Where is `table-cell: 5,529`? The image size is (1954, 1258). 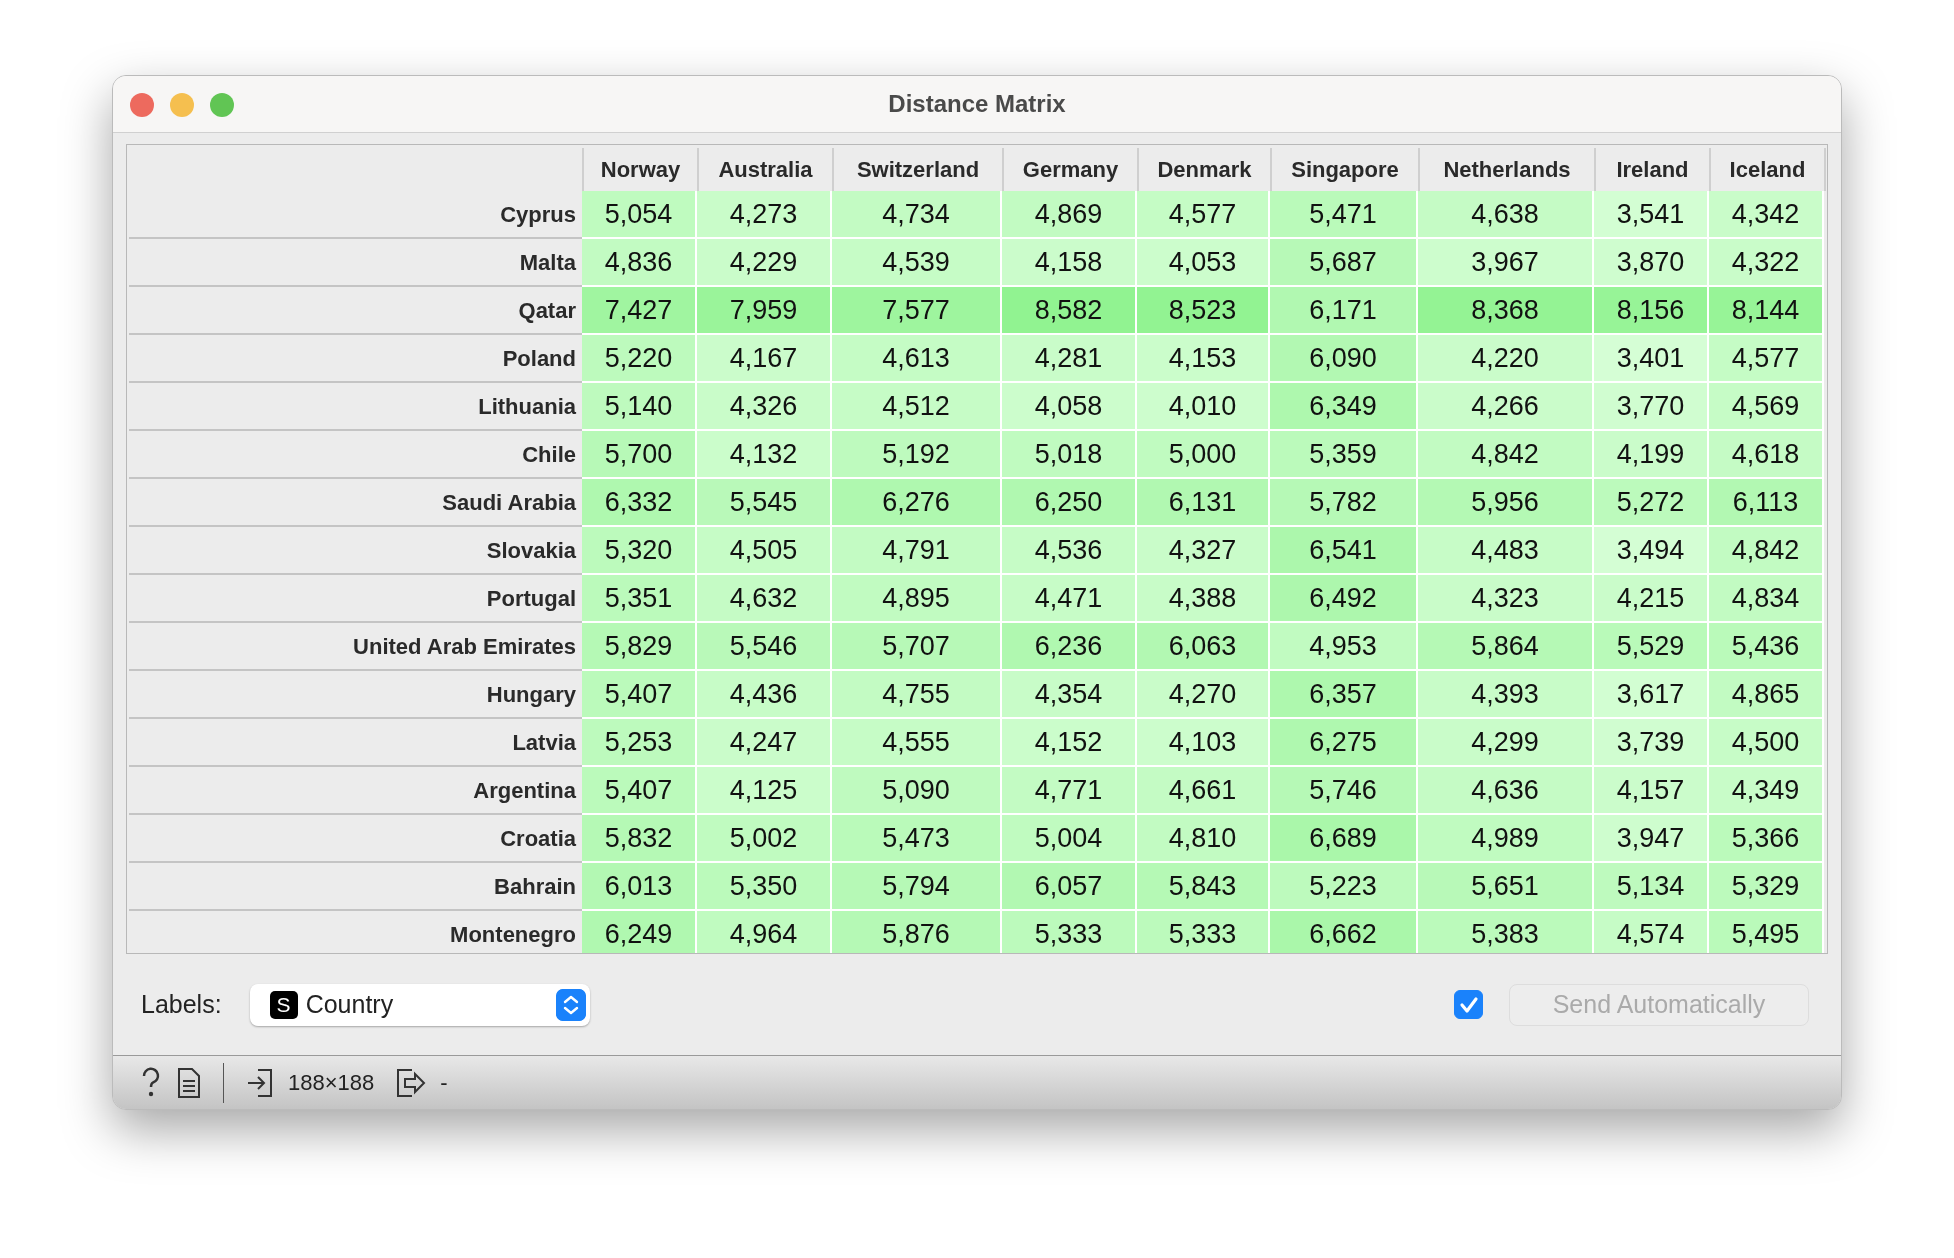 table-cell: 5,529 is located at coordinates (1651, 647).